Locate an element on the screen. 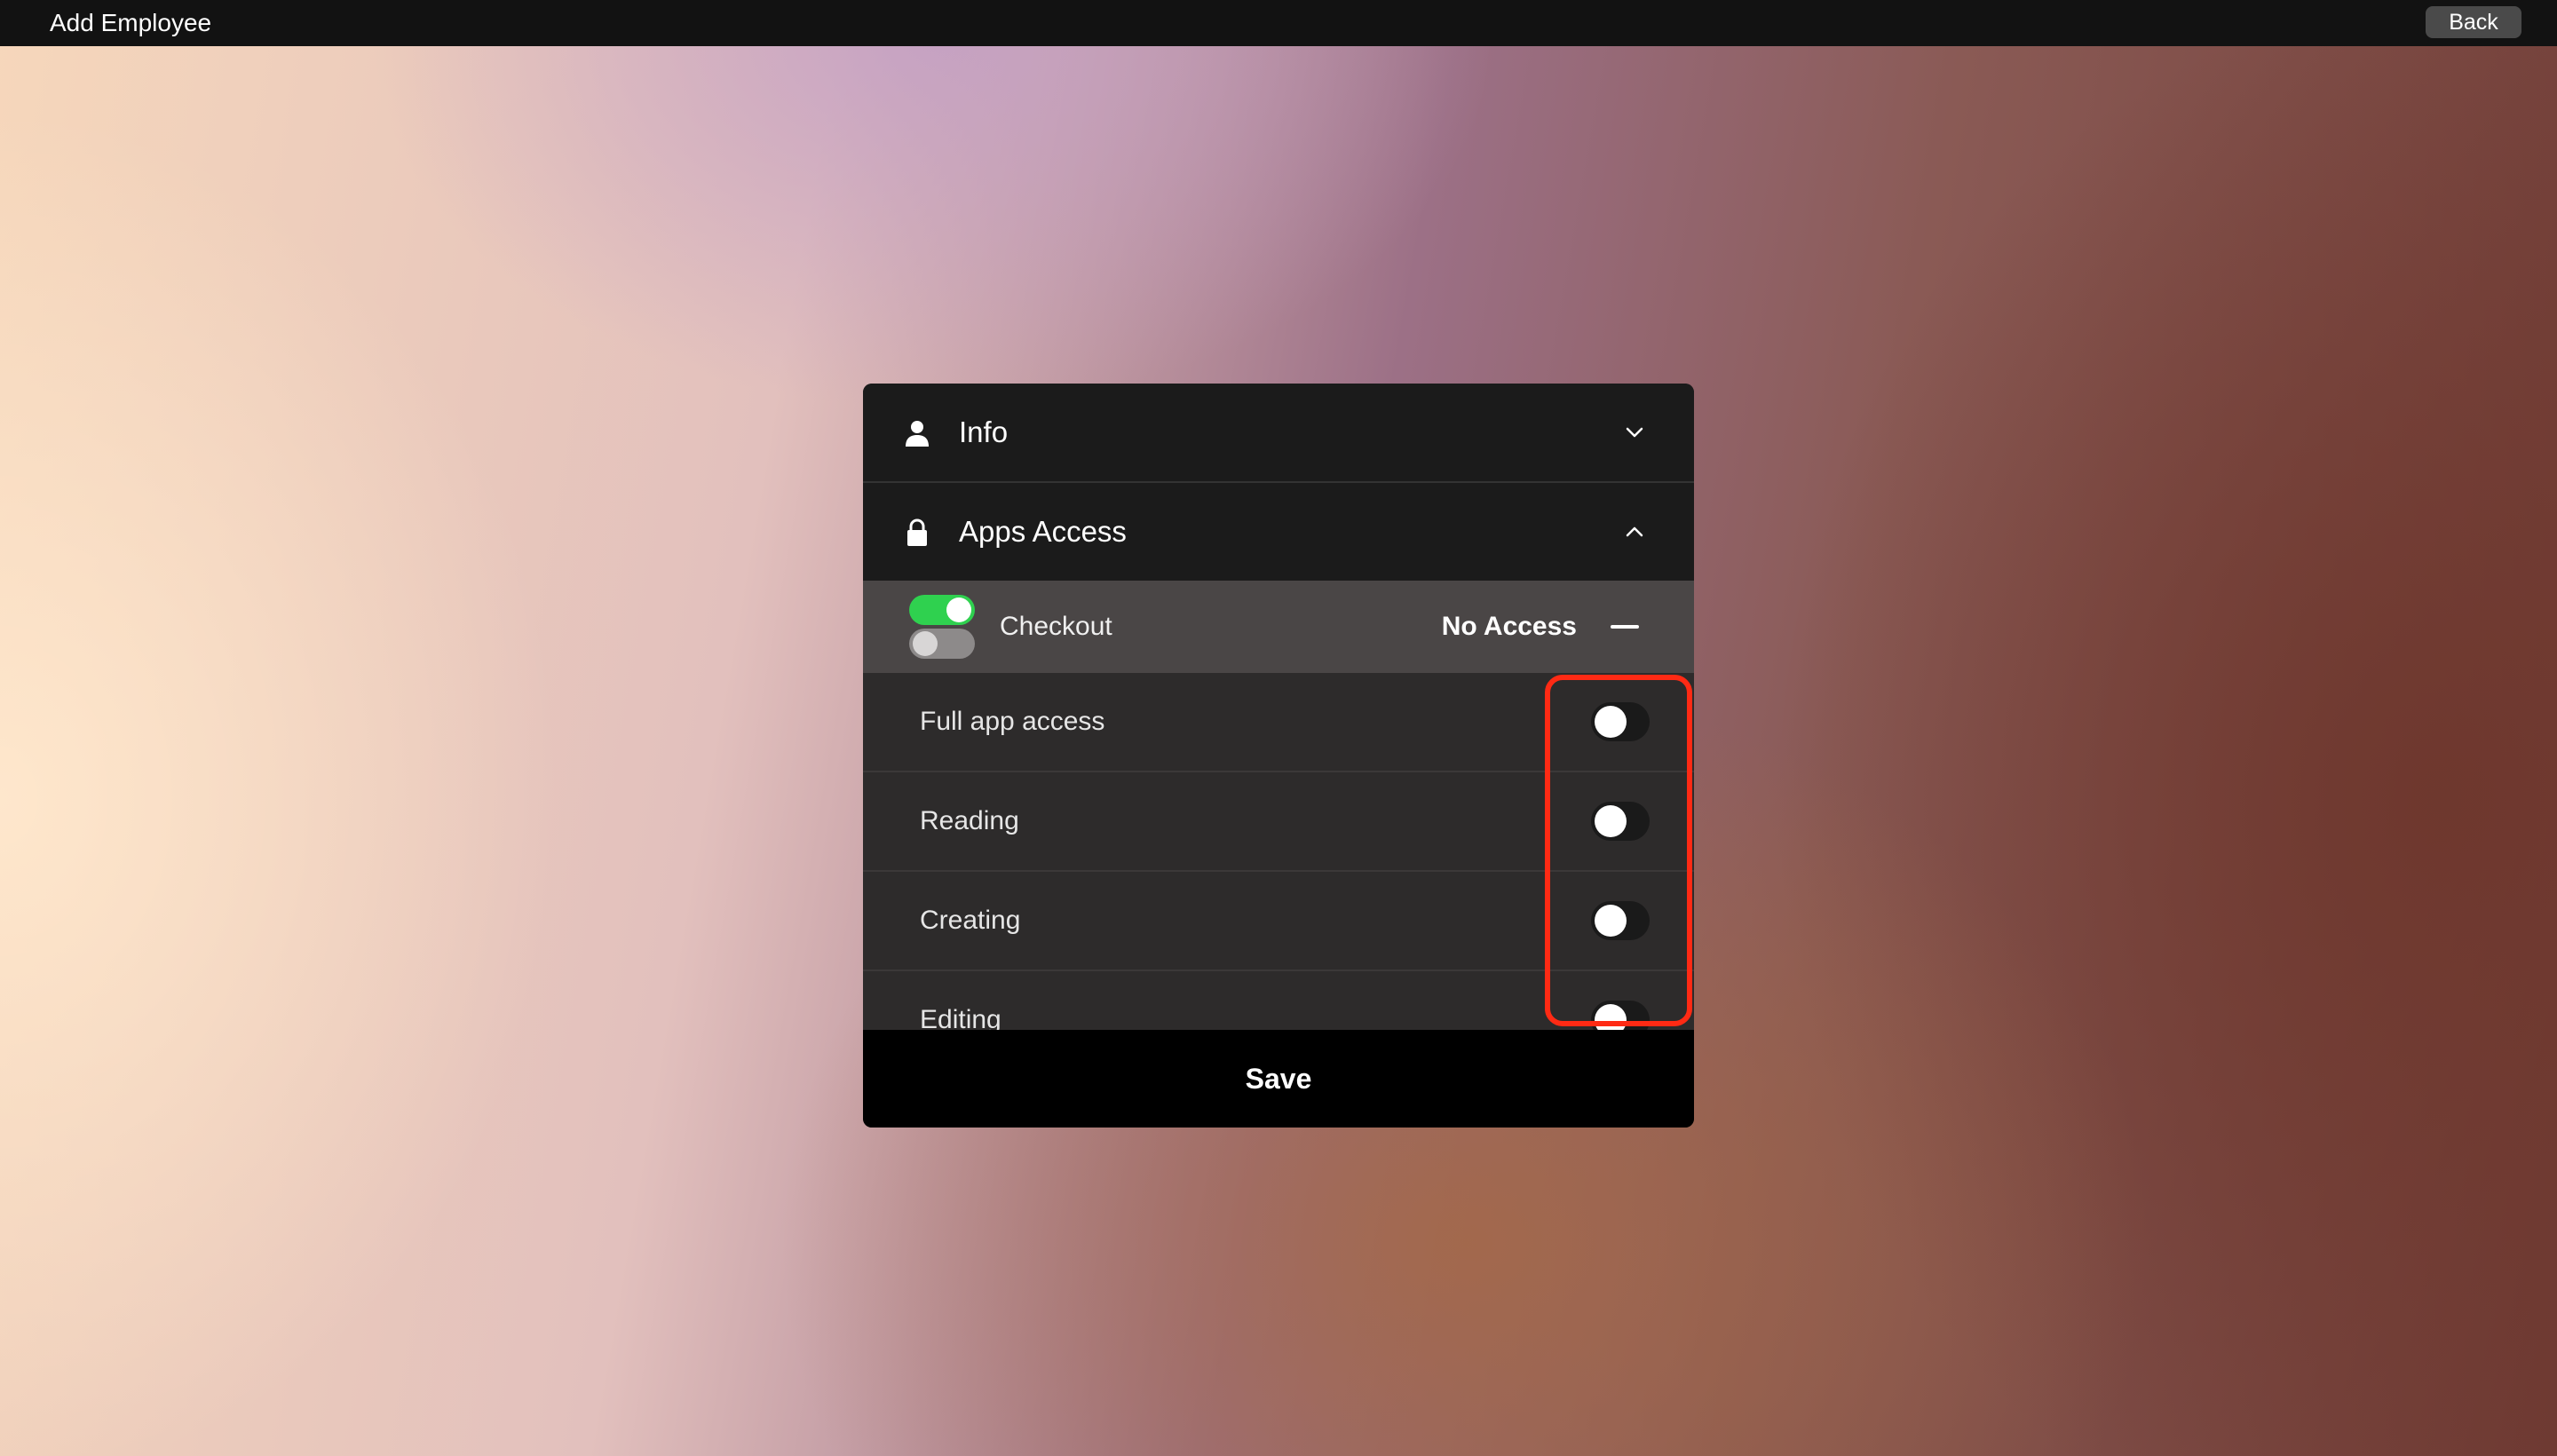 Image resolution: width=2557 pixels, height=1456 pixels. permission-label: Full app access is located at coordinates (1012, 721).